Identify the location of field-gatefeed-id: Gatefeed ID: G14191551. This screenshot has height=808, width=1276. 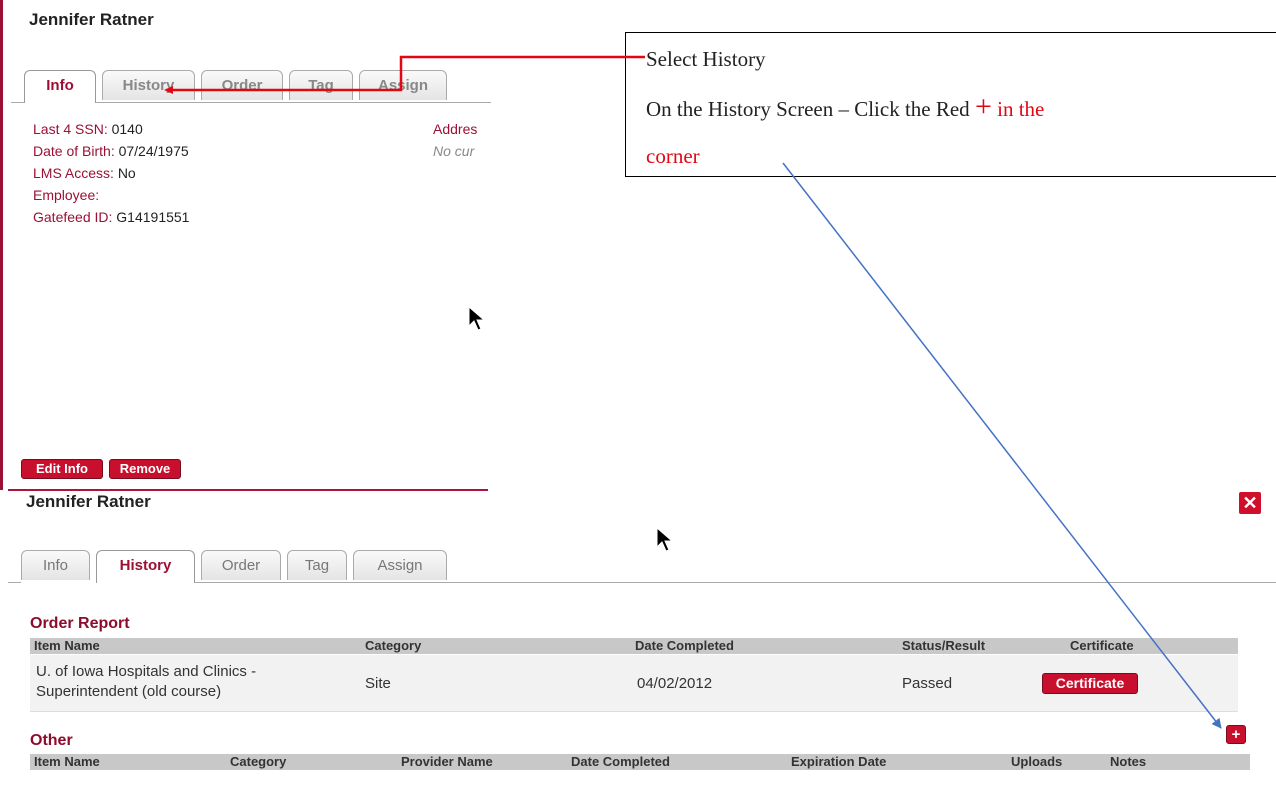
(111, 217).